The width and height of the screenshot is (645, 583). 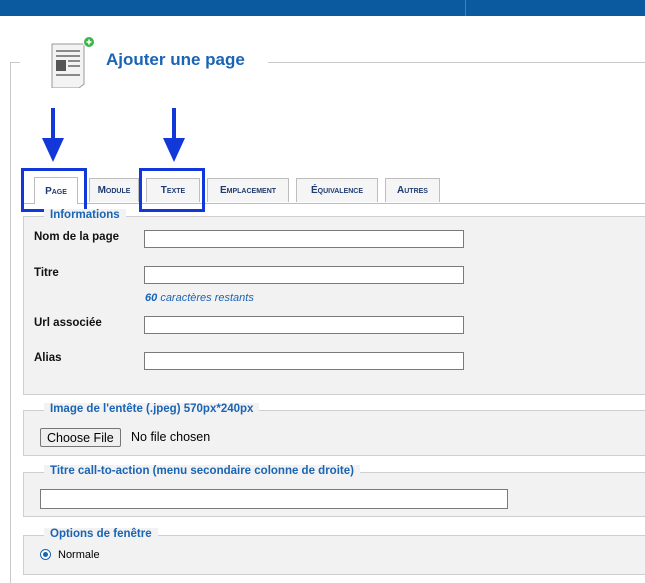 What do you see at coordinates (304, 239) in the screenshot?
I see `page-name-input` at bounding box center [304, 239].